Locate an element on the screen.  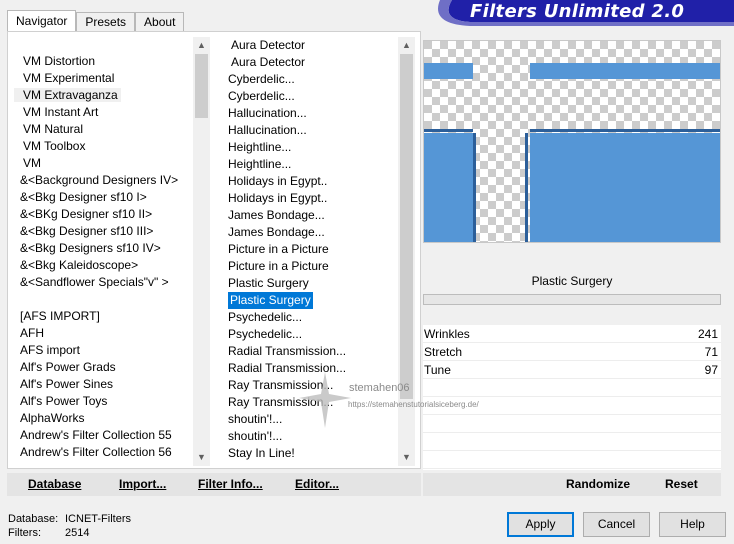
cancel-button: Cancel is located at coordinates (616, 524).